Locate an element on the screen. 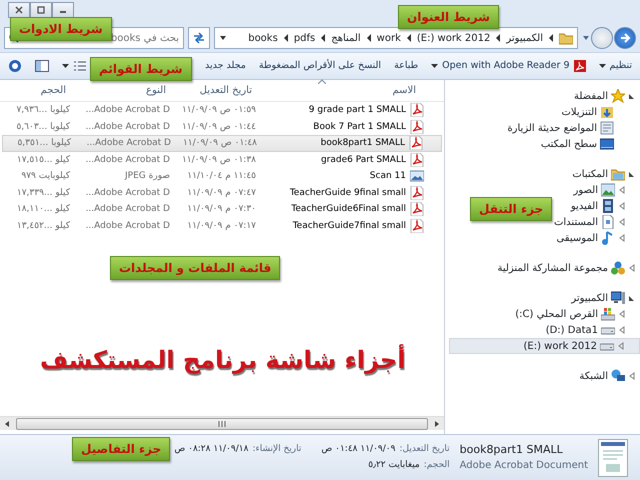 The width and height of the screenshot is (640, 480). field-value: ١١/٠٩/١٨ ٠٨:٢٨ ص is located at coordinates (211, 449).